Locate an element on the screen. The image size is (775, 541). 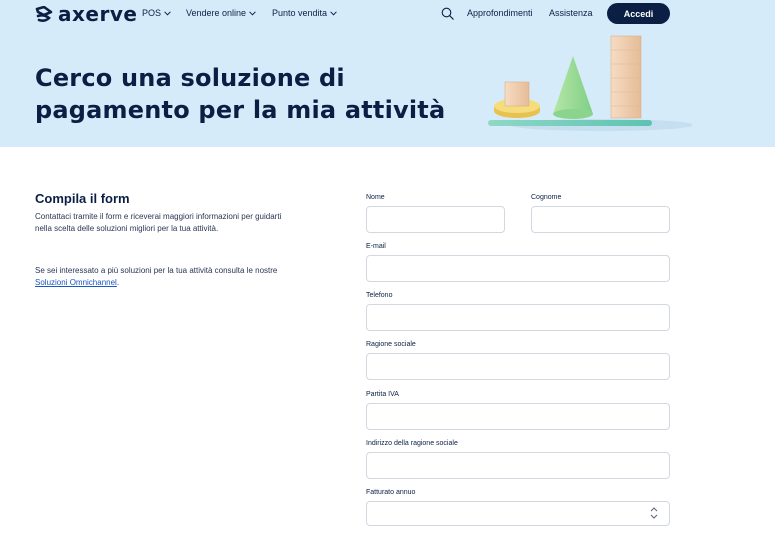
hero-illustration is located at coordinates (590, 83).